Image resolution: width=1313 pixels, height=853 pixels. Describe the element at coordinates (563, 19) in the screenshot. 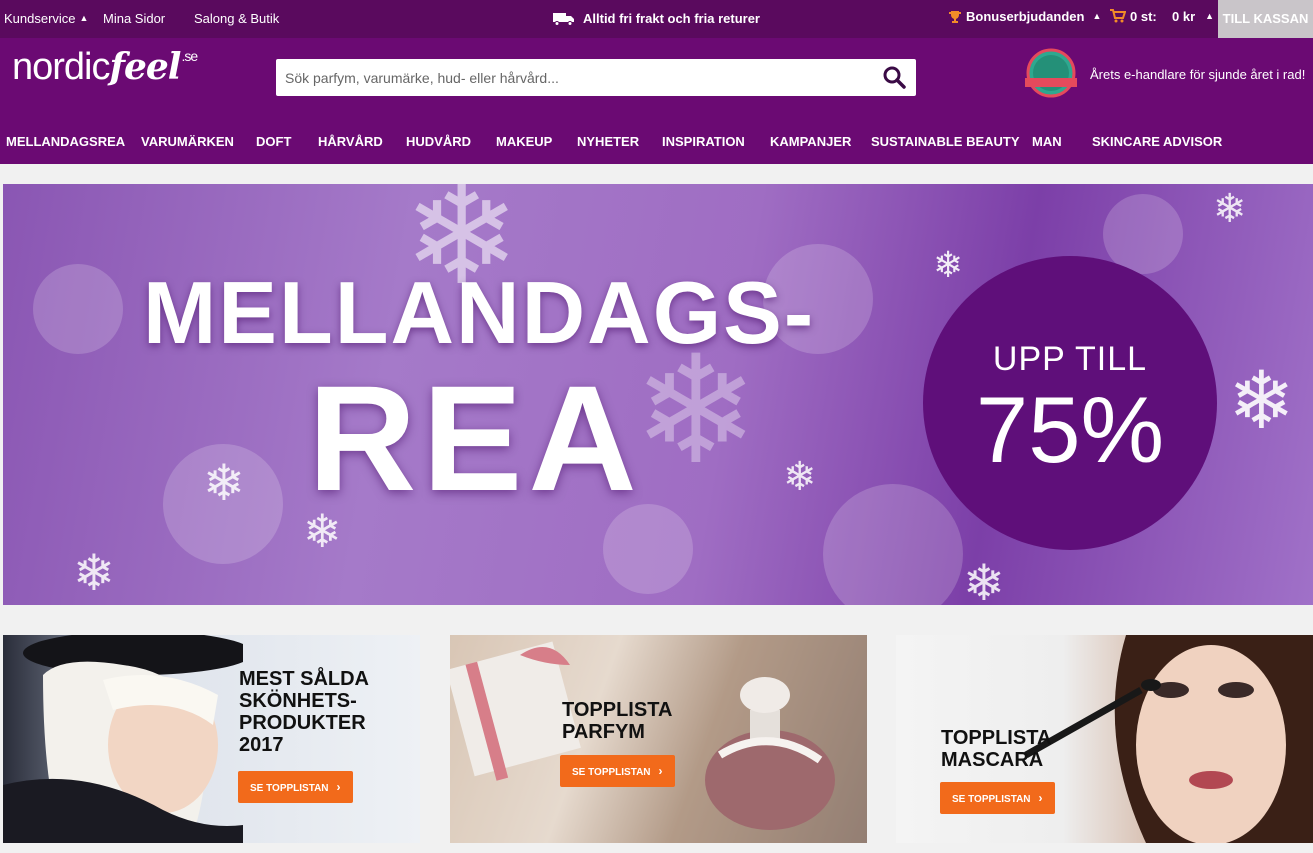

I see `truck-icon` at that location.